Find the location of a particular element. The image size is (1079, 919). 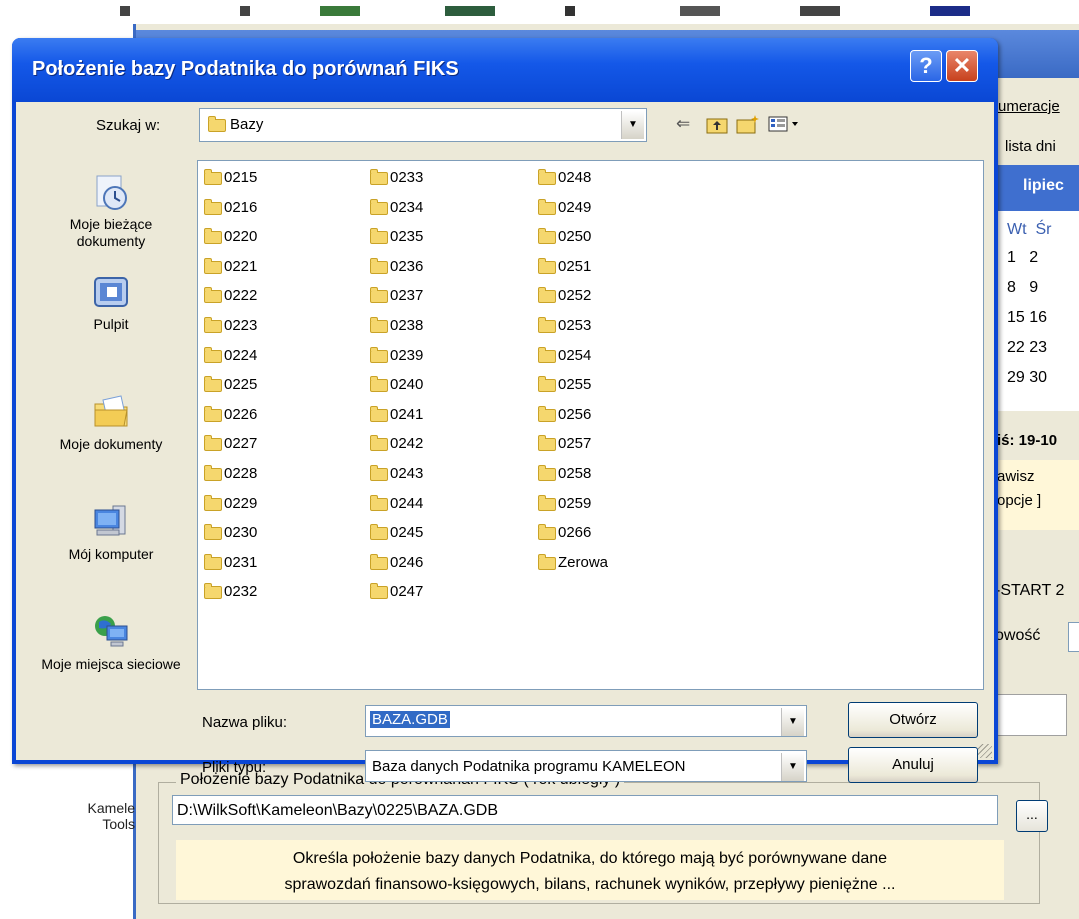

folder-item: 0235 is located at coordinates (396, 237).